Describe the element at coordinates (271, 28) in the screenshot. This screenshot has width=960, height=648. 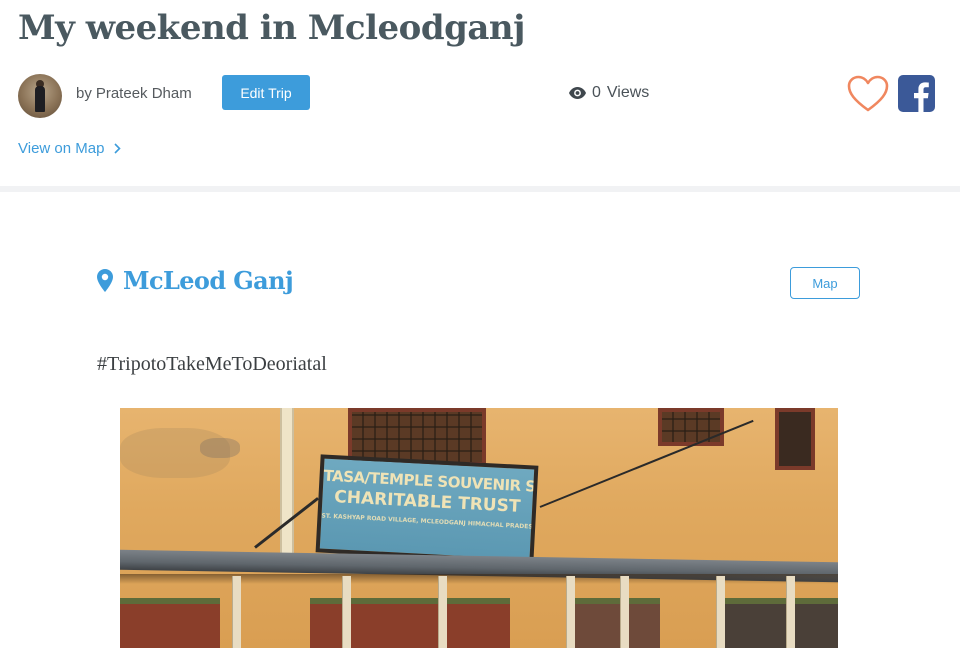
I see `trip-title: My weekend in Mcleodganj` at that location.